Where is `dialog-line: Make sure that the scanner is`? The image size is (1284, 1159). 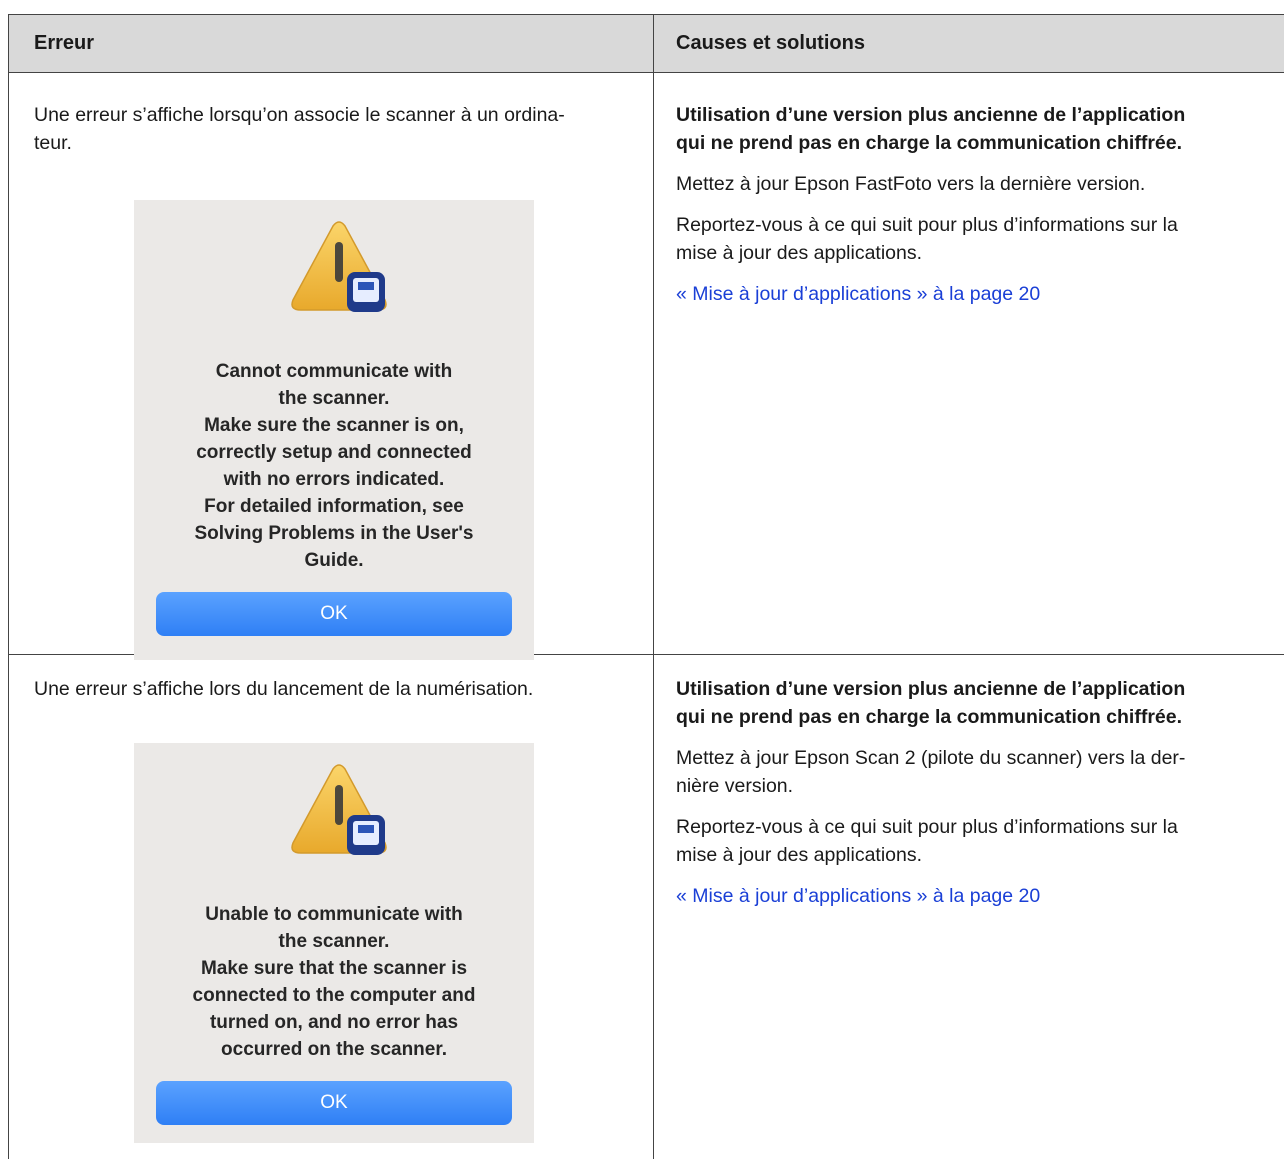
dialog-line: Make sure that the scanner is is located at coordinates (334, 968).